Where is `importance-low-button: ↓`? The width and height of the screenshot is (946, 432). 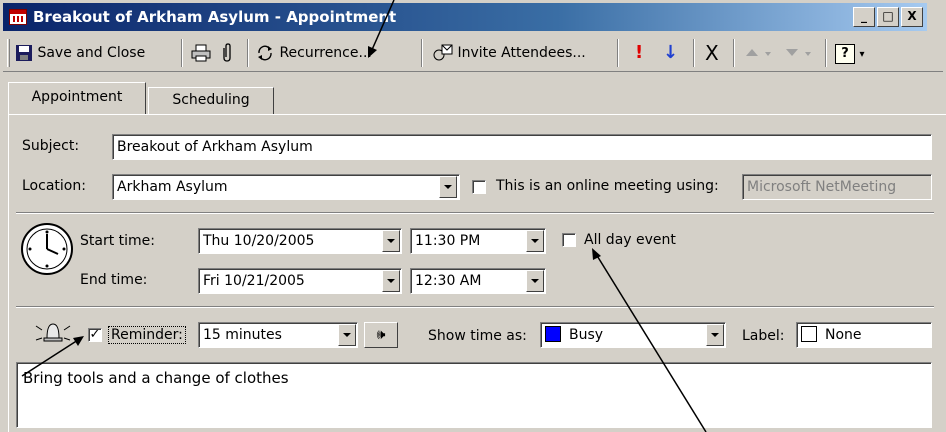
importance-low-button: ↓ is located at coordinates (670, 53).